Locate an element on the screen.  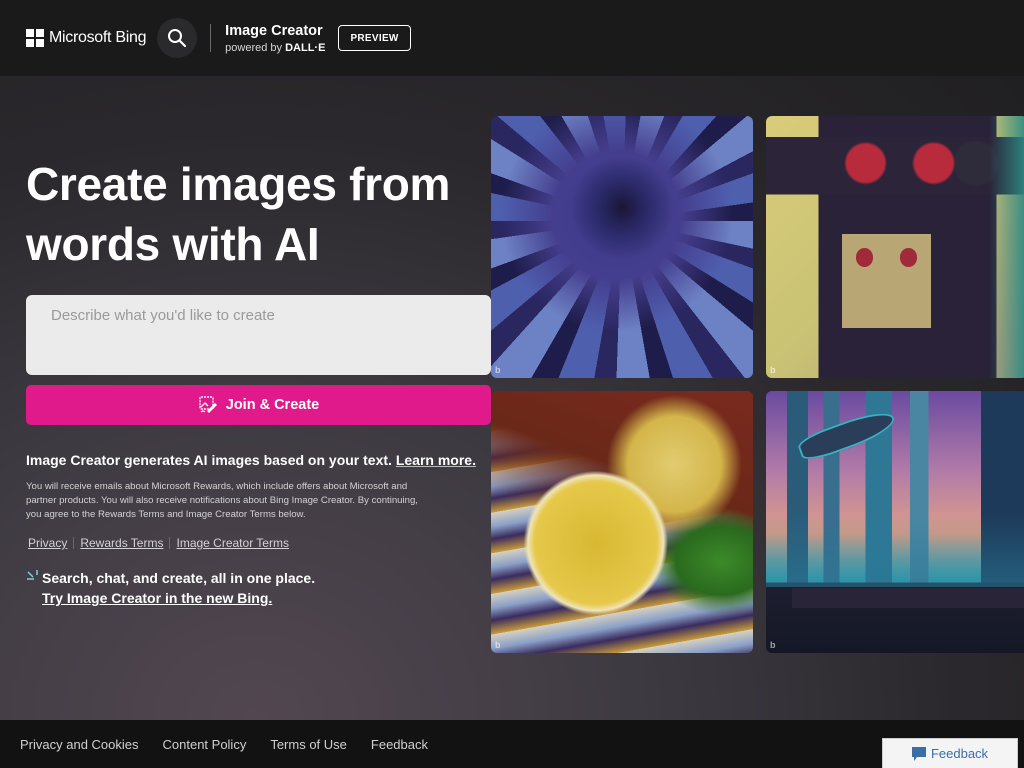
powered-by-prefix: powered by is located at coordinates (254, 47).